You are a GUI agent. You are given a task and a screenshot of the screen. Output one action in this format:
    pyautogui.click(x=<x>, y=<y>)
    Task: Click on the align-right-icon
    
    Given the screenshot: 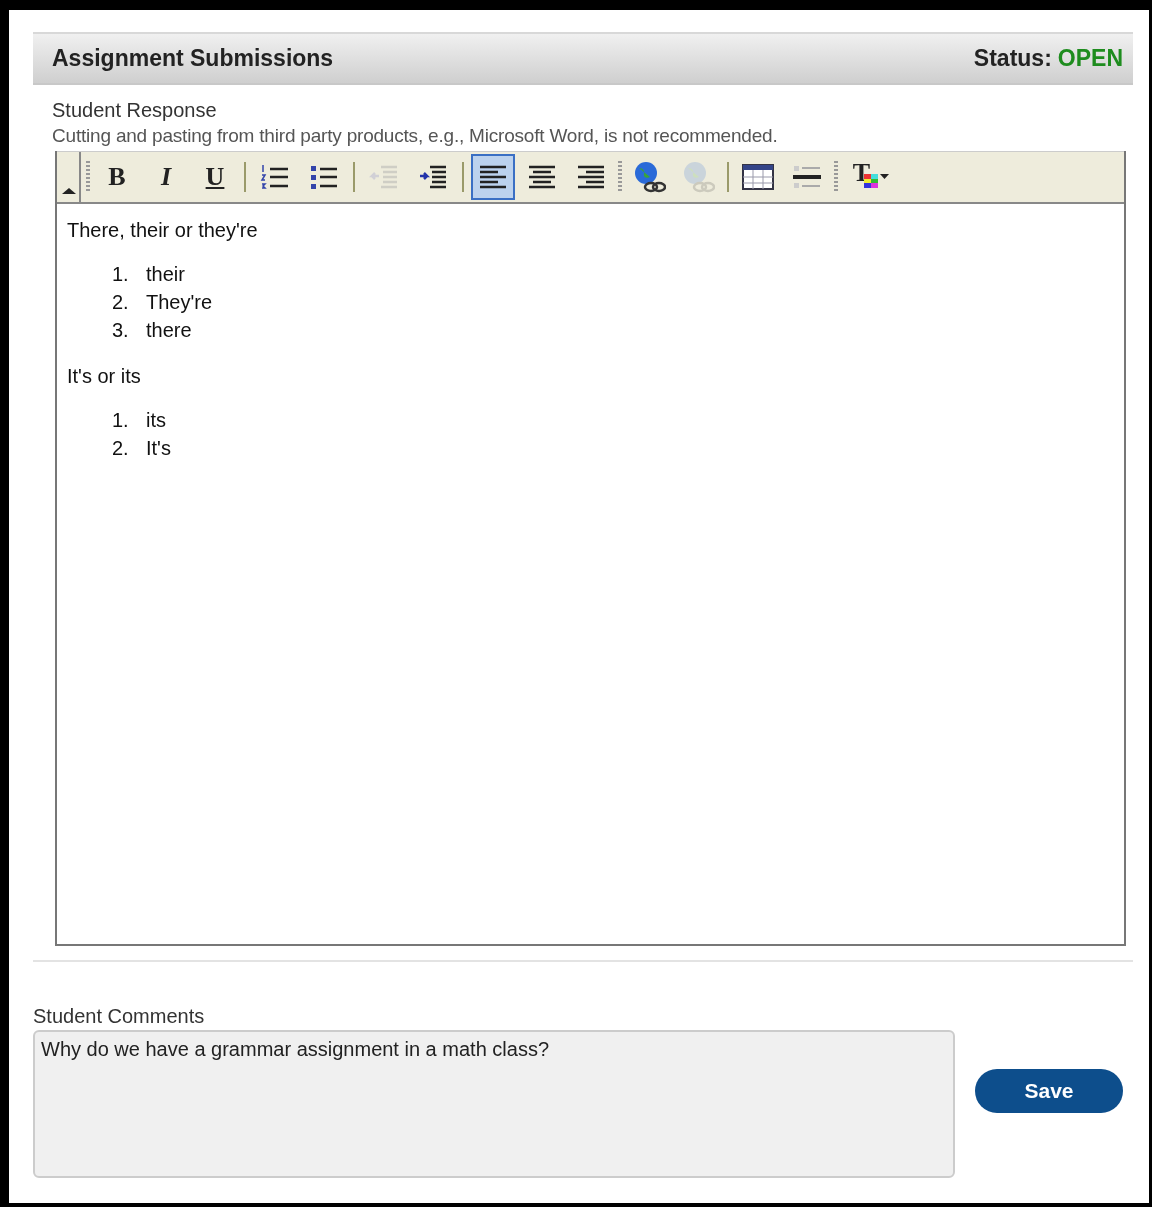 What is the action you would take?
    pyautogui.click(x=591, y=177)
    